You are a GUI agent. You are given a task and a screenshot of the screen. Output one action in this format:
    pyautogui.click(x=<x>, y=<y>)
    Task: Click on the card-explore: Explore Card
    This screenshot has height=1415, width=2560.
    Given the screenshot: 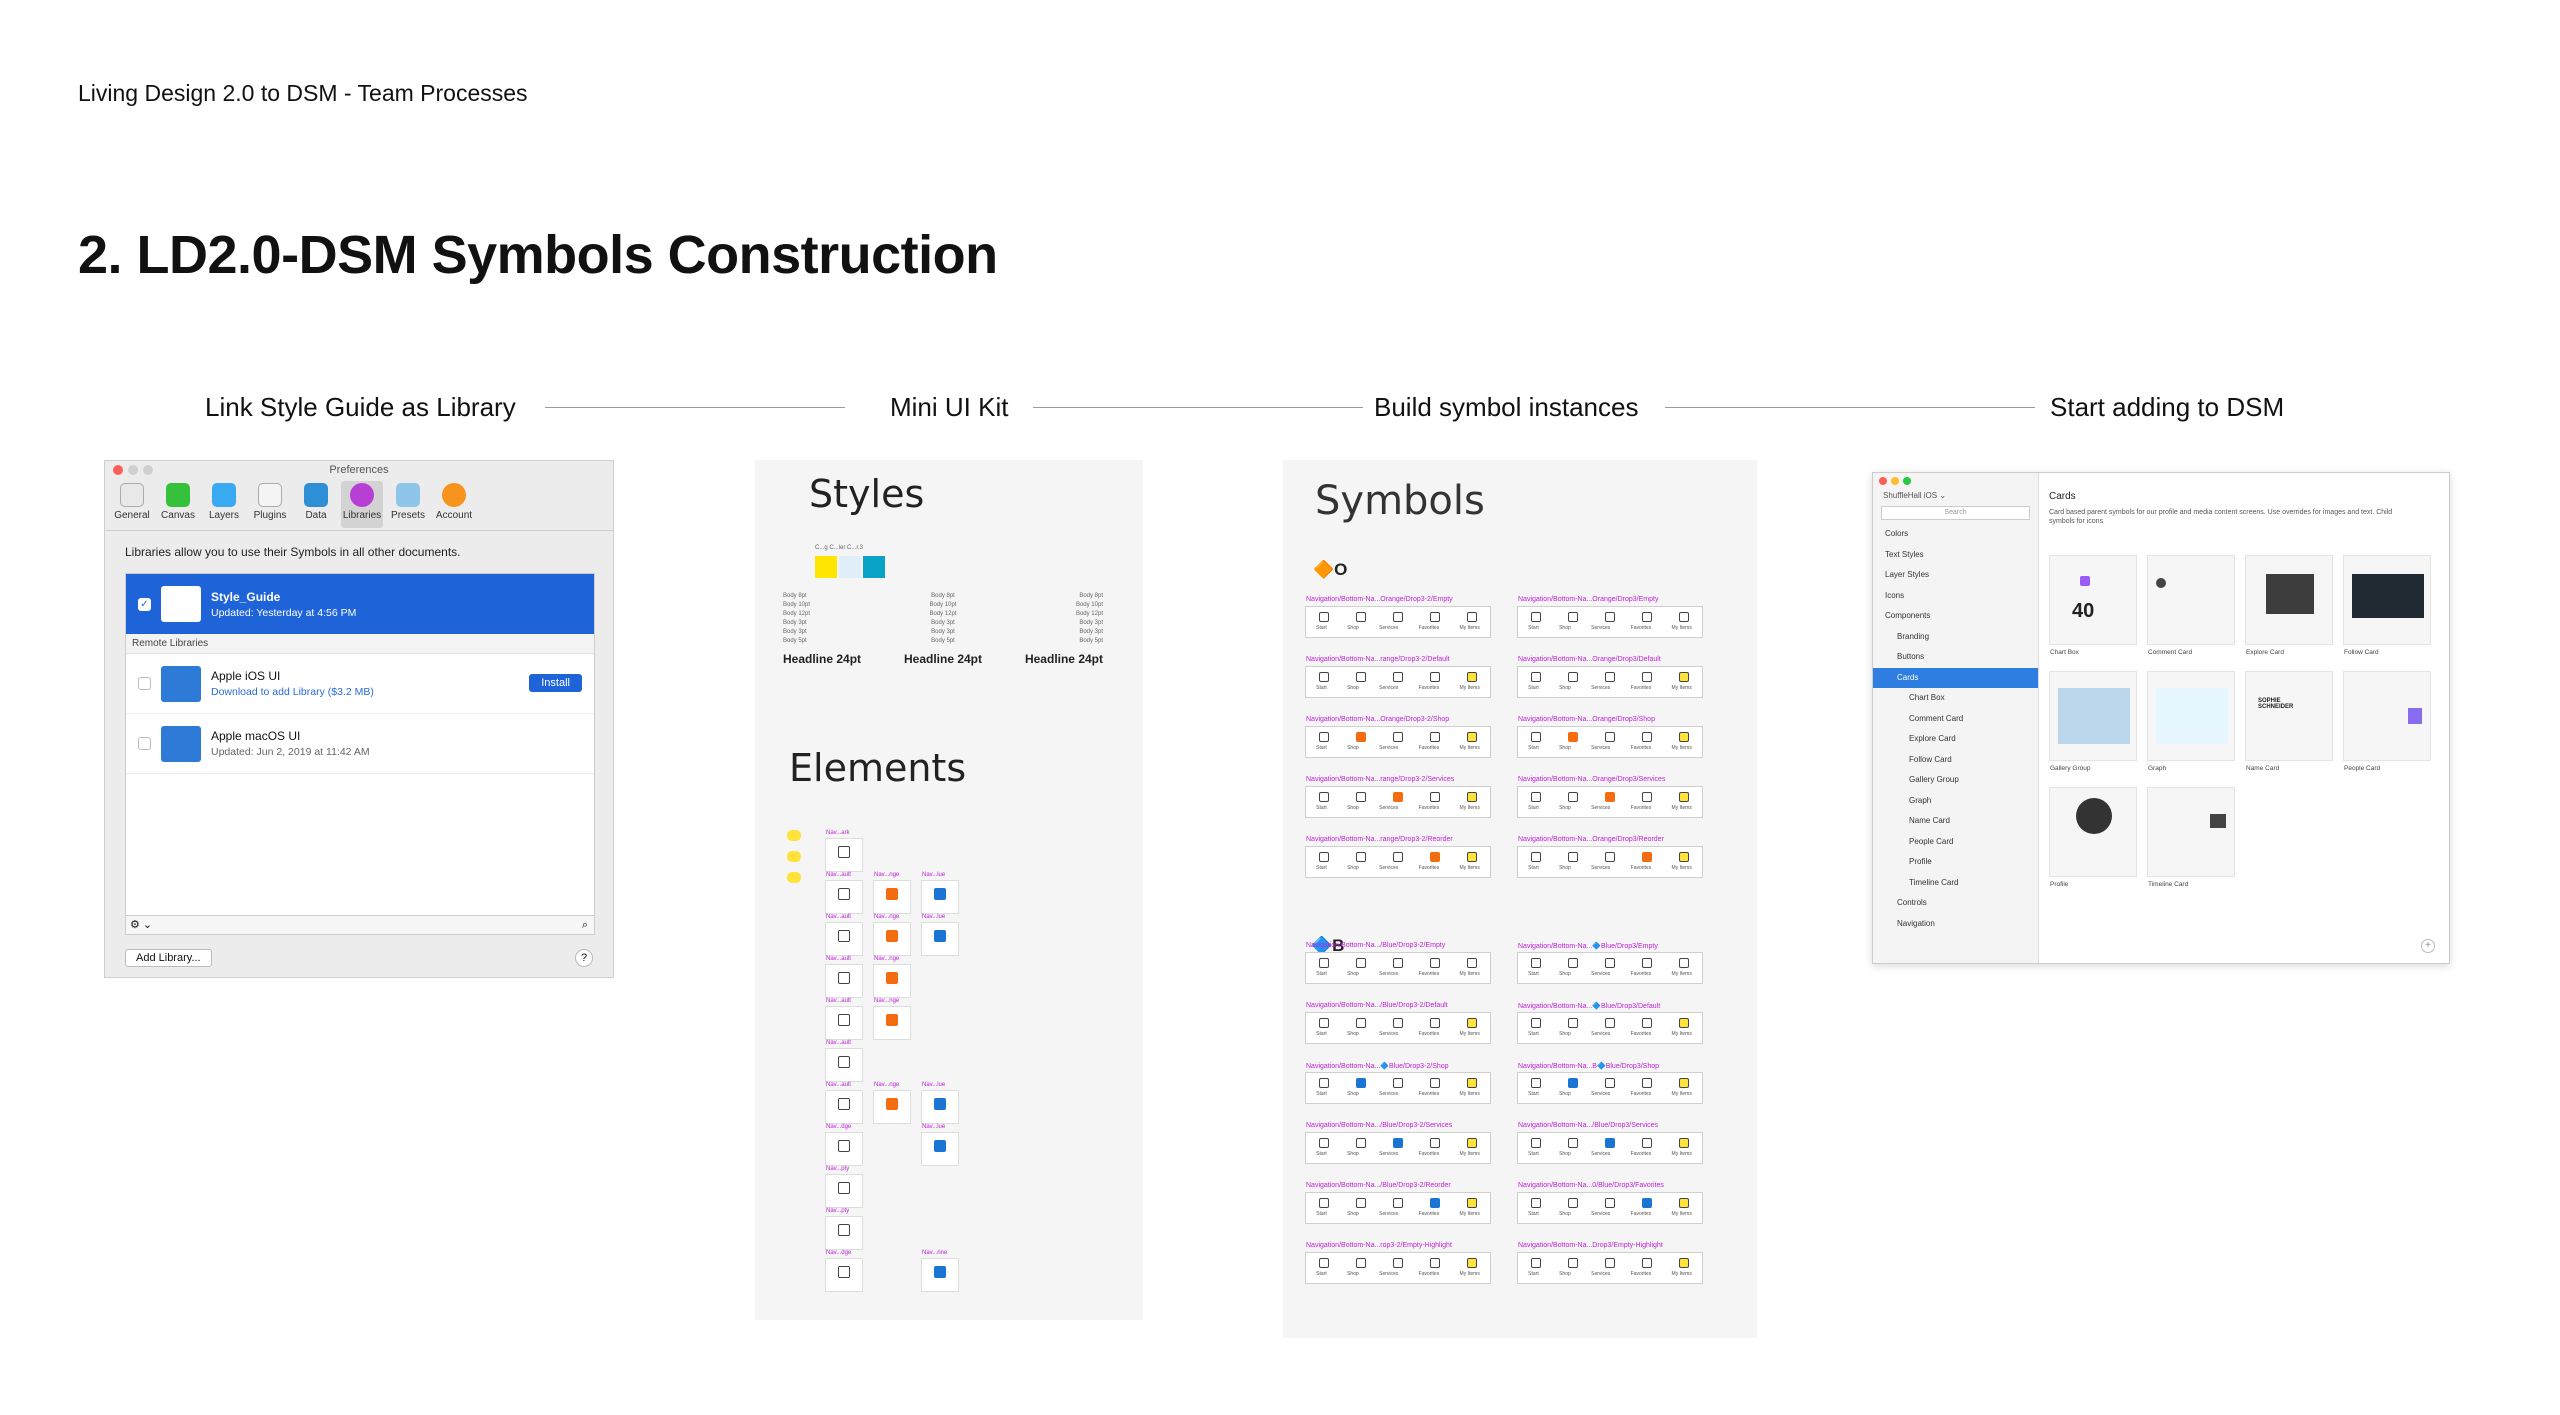 What is the action you would take?
    pyautogui.click(x=2289, y=605)
    